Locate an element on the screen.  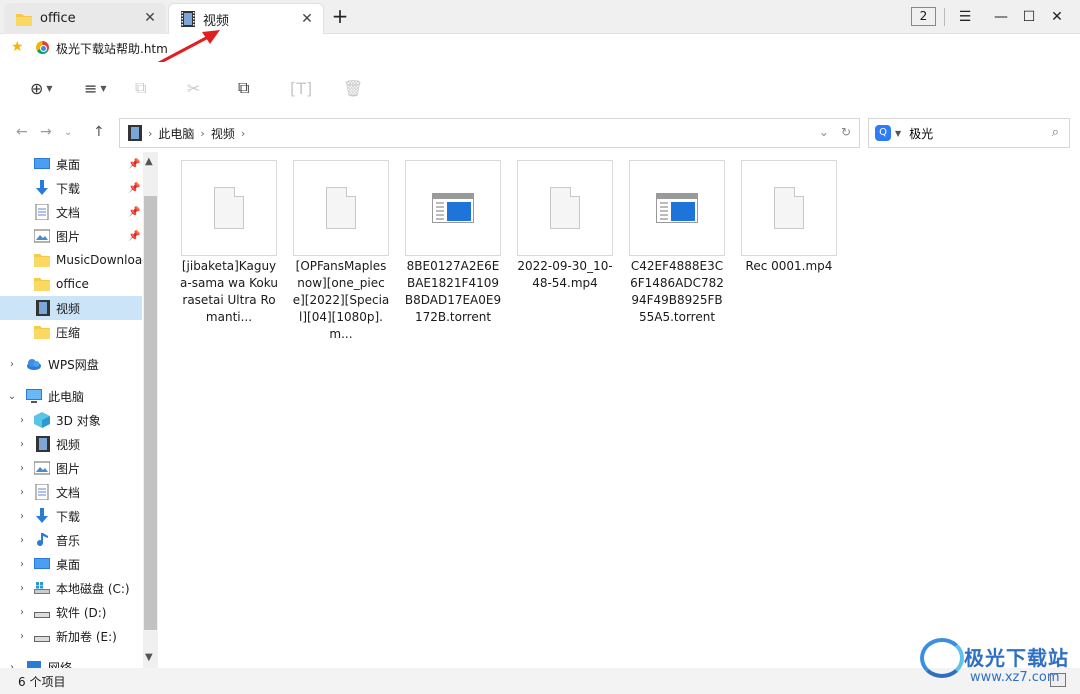
sidebar-item-label: 视频 is located at coordinates (68, 444).